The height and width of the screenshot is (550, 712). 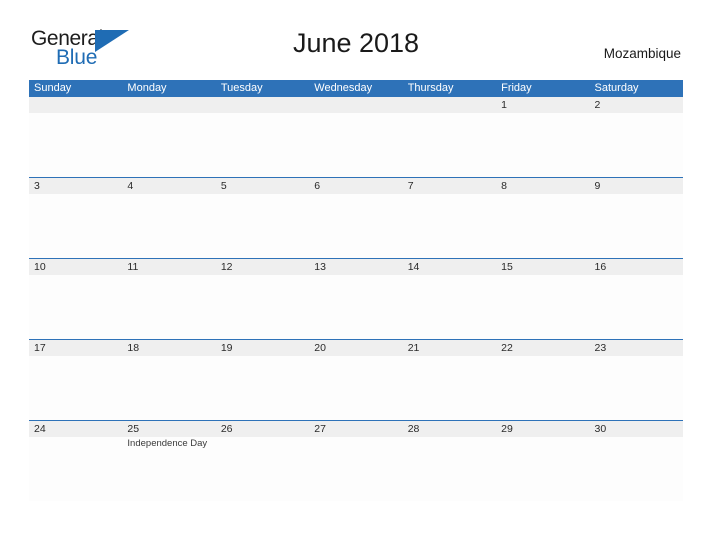 What do you see at coordinates (449, 267) in the screenshot?
I see `day-cell: 14` at bounding box center [449, 267].